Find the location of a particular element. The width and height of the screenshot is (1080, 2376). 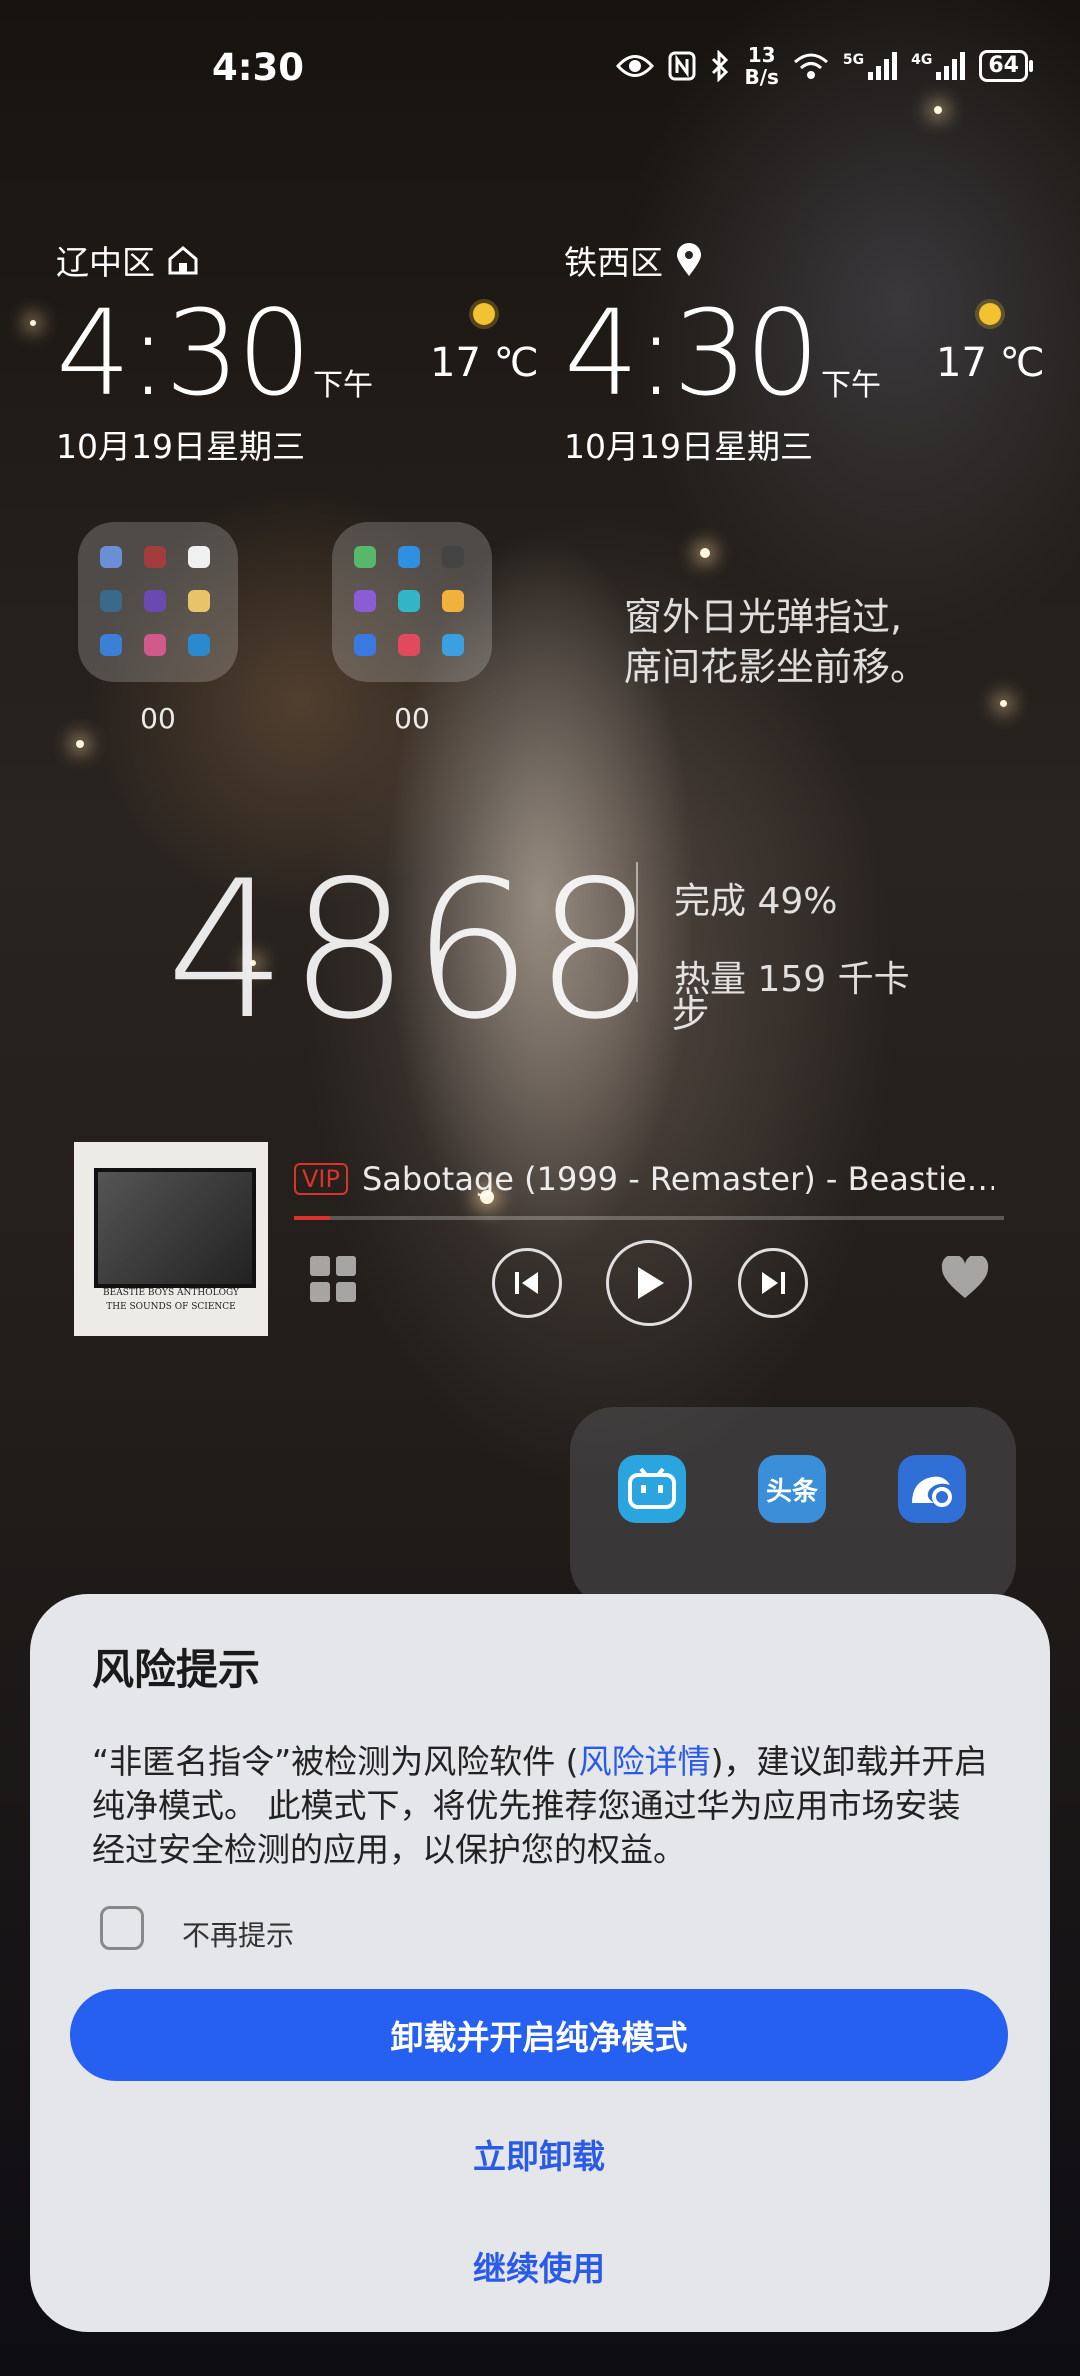

home-icon is located at coordinates (183, 260).